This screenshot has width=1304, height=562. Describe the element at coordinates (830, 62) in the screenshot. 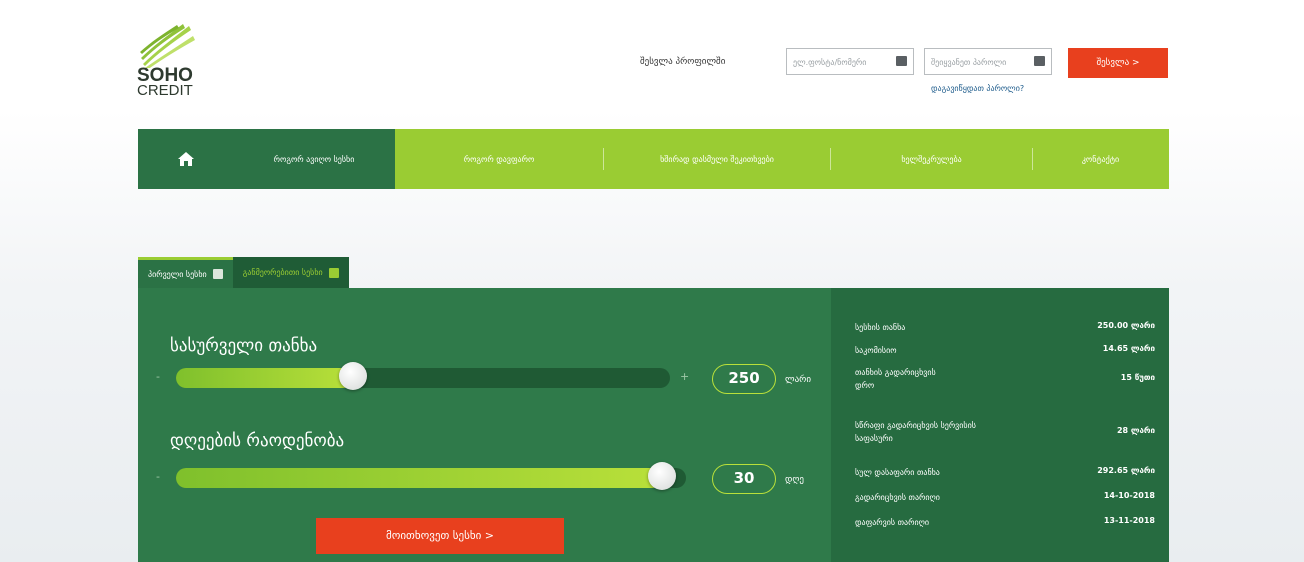

I see `username-placeholder: ელ.ფოსტა/ნომერი` at that location.